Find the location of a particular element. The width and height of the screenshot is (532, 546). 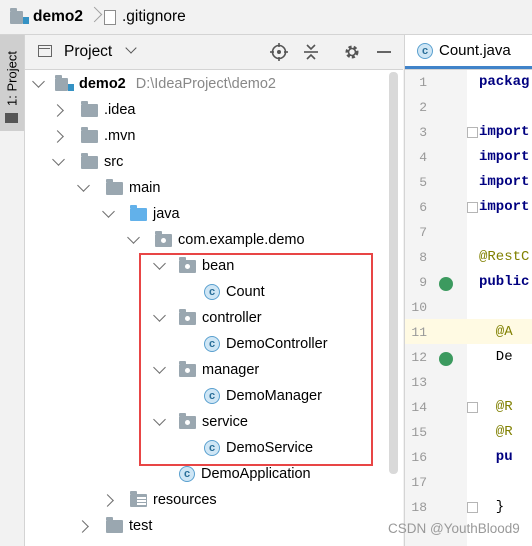

tree-label-mvn: .mvn is located at coordinates (120, 136).